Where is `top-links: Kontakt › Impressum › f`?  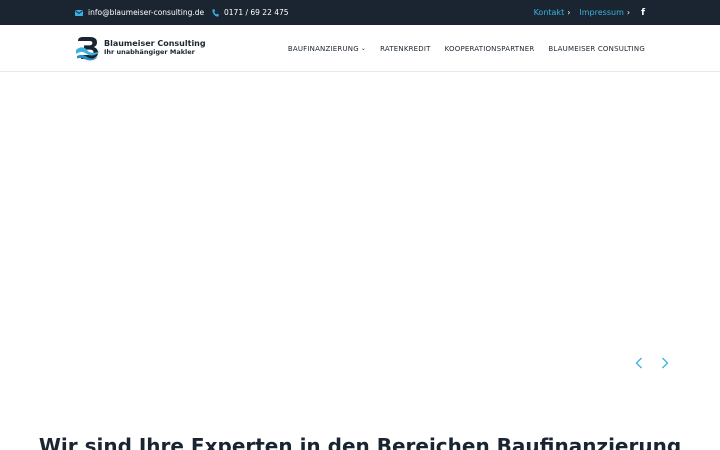
top-links: Kontakt › Impressum › f is located at coordinates (589, 12).